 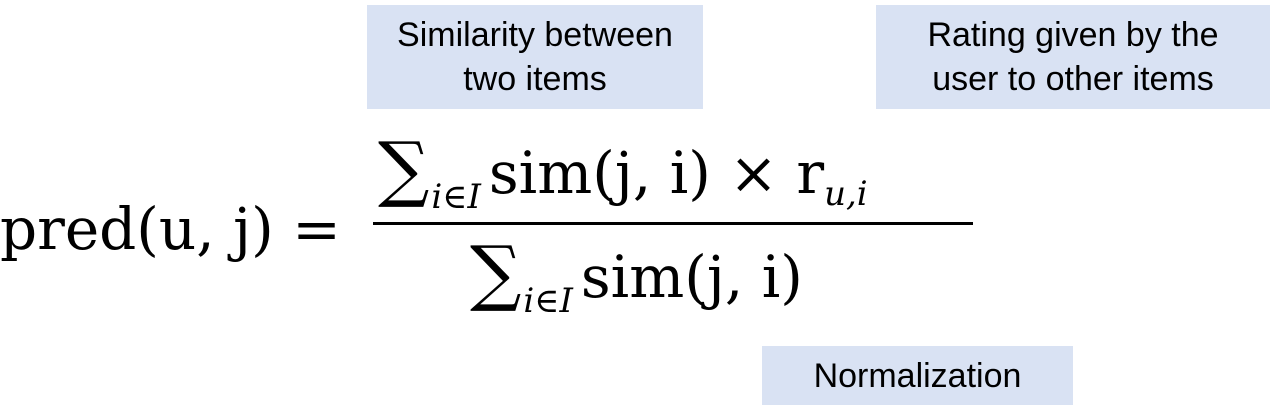 What do you see at coordinates (1073, 35) in the screenshot?
I see `rating-annotation-line1: Rating given by the` at bounding box center [1073, 35].